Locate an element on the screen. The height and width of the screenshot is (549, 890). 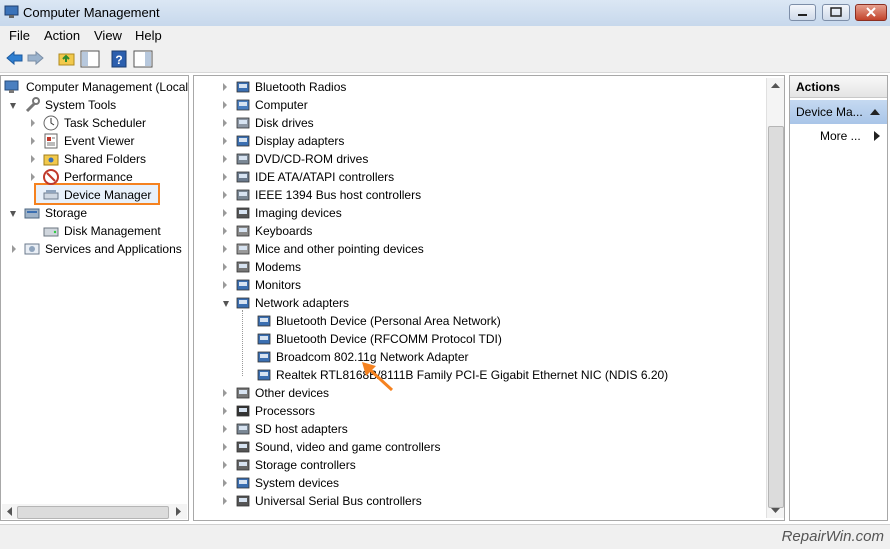
tree-label: Services and Applications is located at coordinates (113, 249).